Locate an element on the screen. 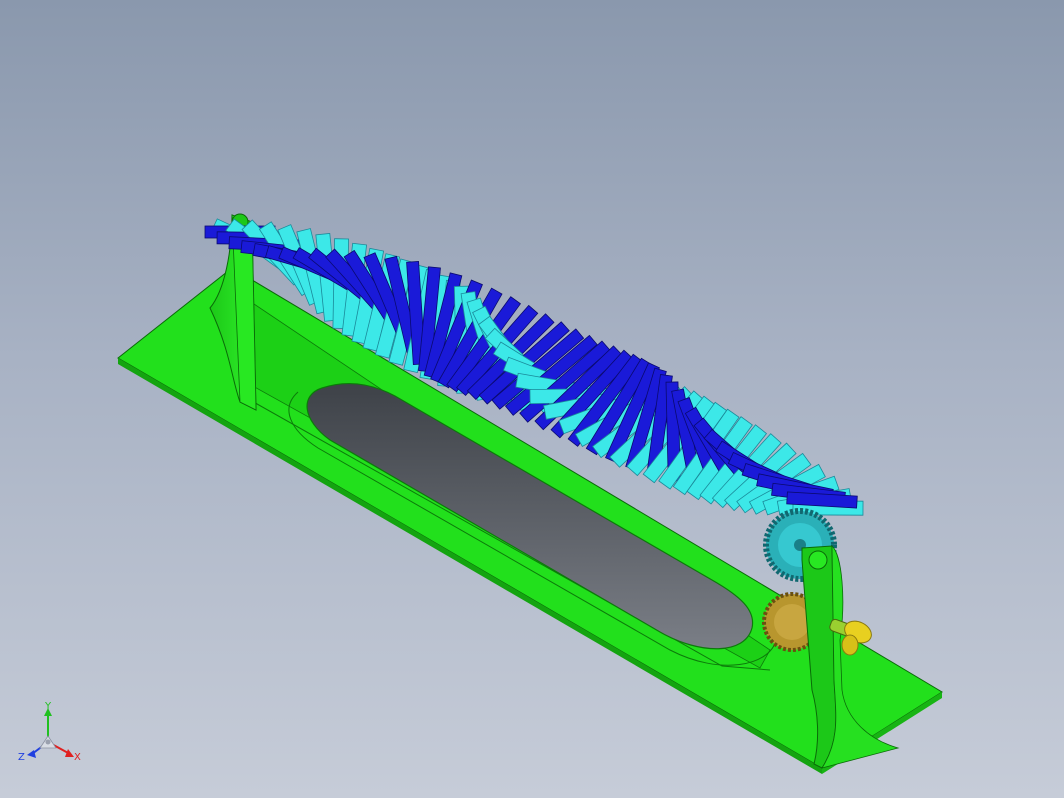  triad-z-label: Z is located at coordinates (21, 757).